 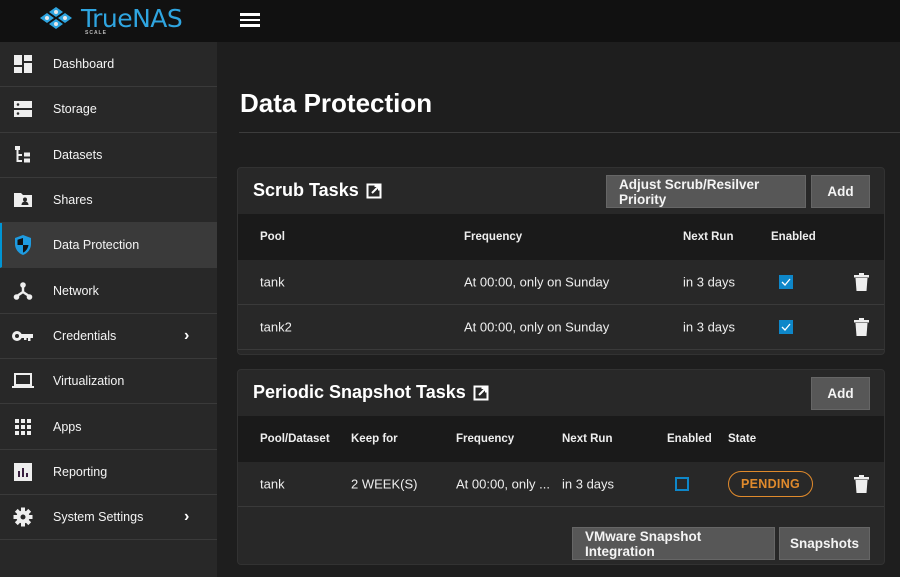 What do you see at coordinates (23, 381) in the screenshot?
I see `laptop-icon` at bounding box center [23, 381].